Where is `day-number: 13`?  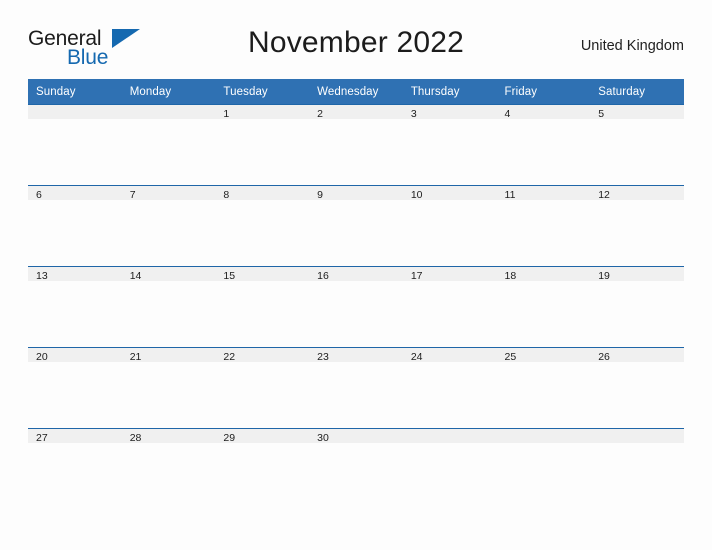 day-number: 13 is located at coordinates (75, 274).